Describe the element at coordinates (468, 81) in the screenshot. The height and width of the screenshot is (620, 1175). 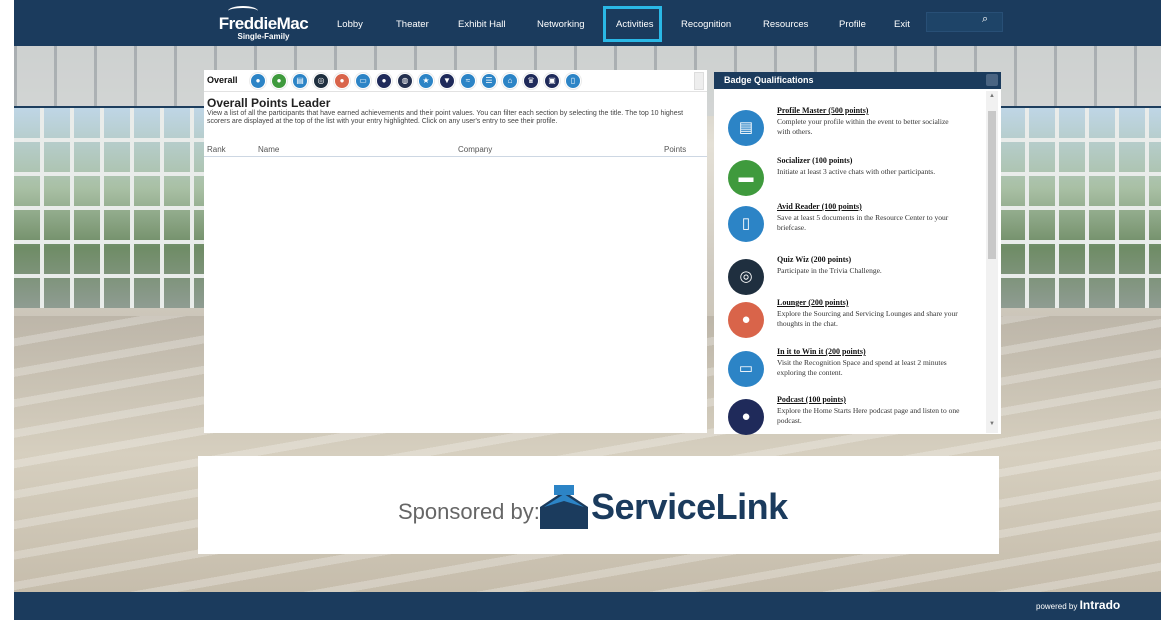
I see `wifi-badge-icon: ≈` at that location.